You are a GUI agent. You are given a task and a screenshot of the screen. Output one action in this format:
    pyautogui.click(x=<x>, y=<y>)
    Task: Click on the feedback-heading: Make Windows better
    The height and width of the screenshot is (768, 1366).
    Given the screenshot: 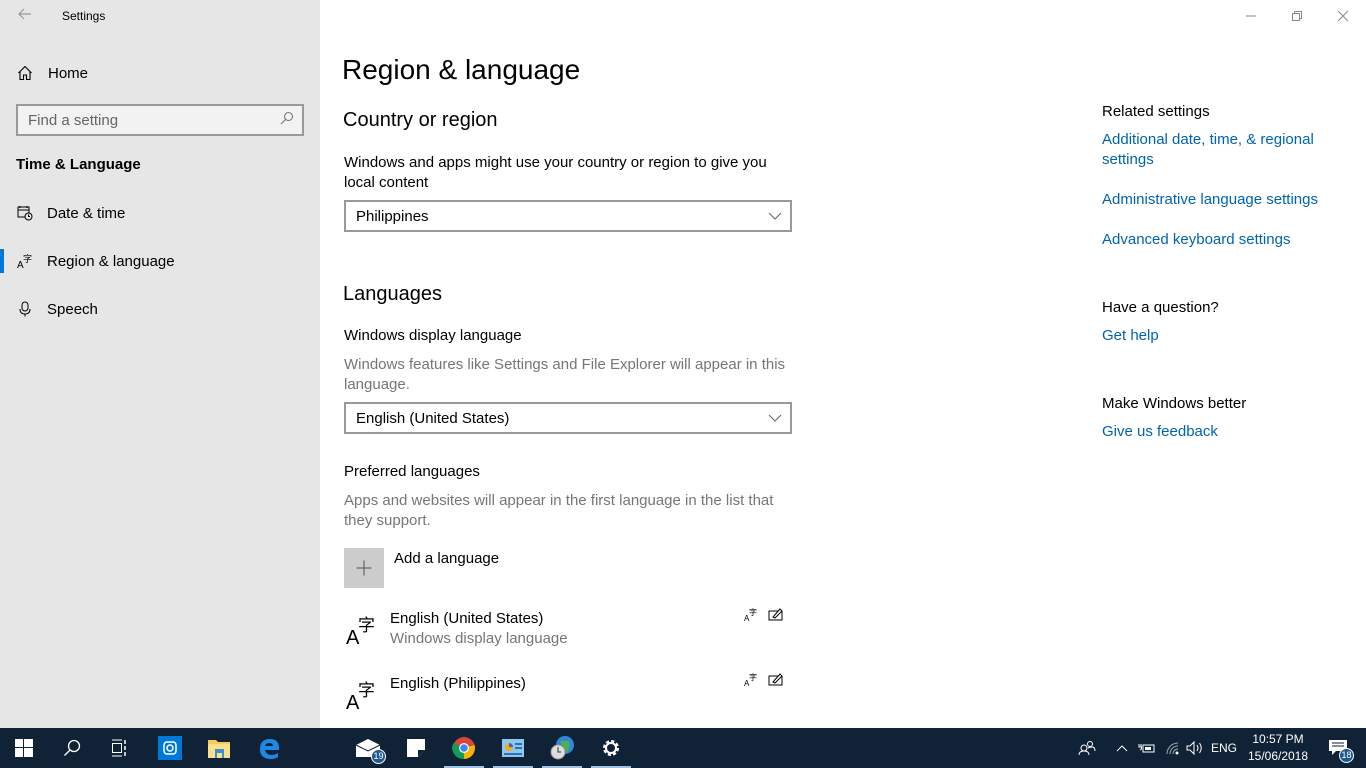 What is the action you would take?
    pyautogui.click(x=1174, y=403)
    